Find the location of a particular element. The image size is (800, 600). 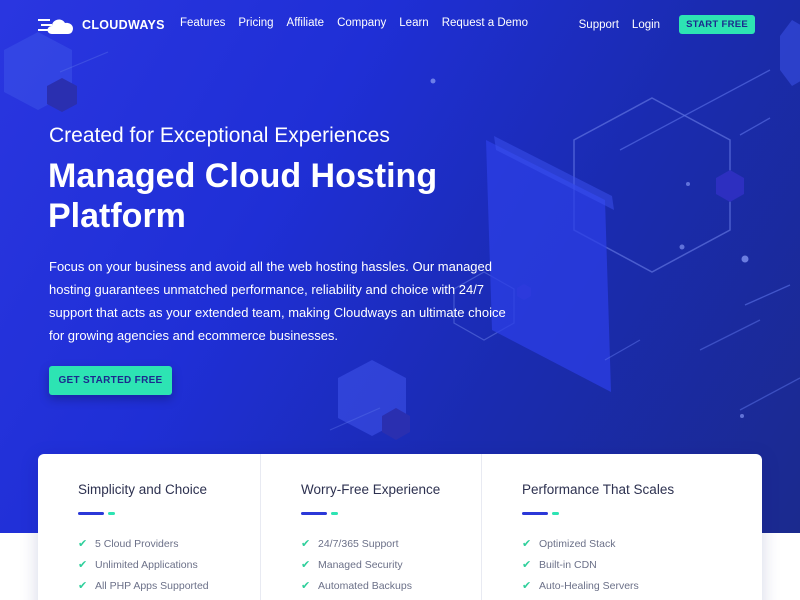

feature-item: ✔ Built-in CDN is located at coordinates (559, 565).